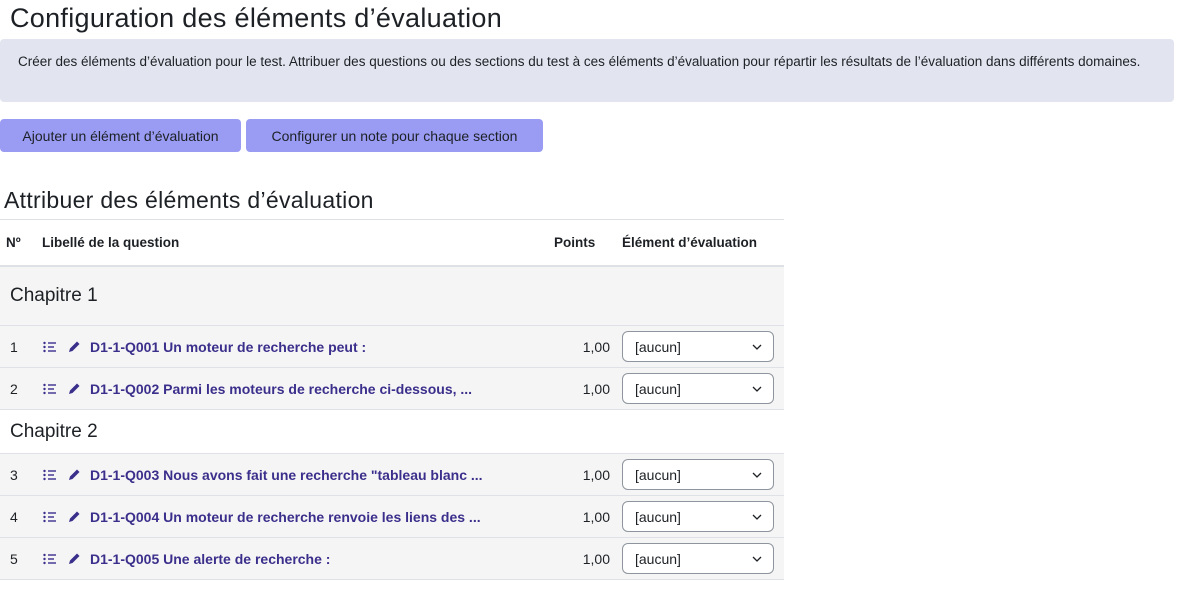 This screenshot has width=1200, height=591. Describe the element at coordinates (120, 135) in the screenshot. I see `add-grade-item-button: Ajouter un élément d’évaluation` at that location.